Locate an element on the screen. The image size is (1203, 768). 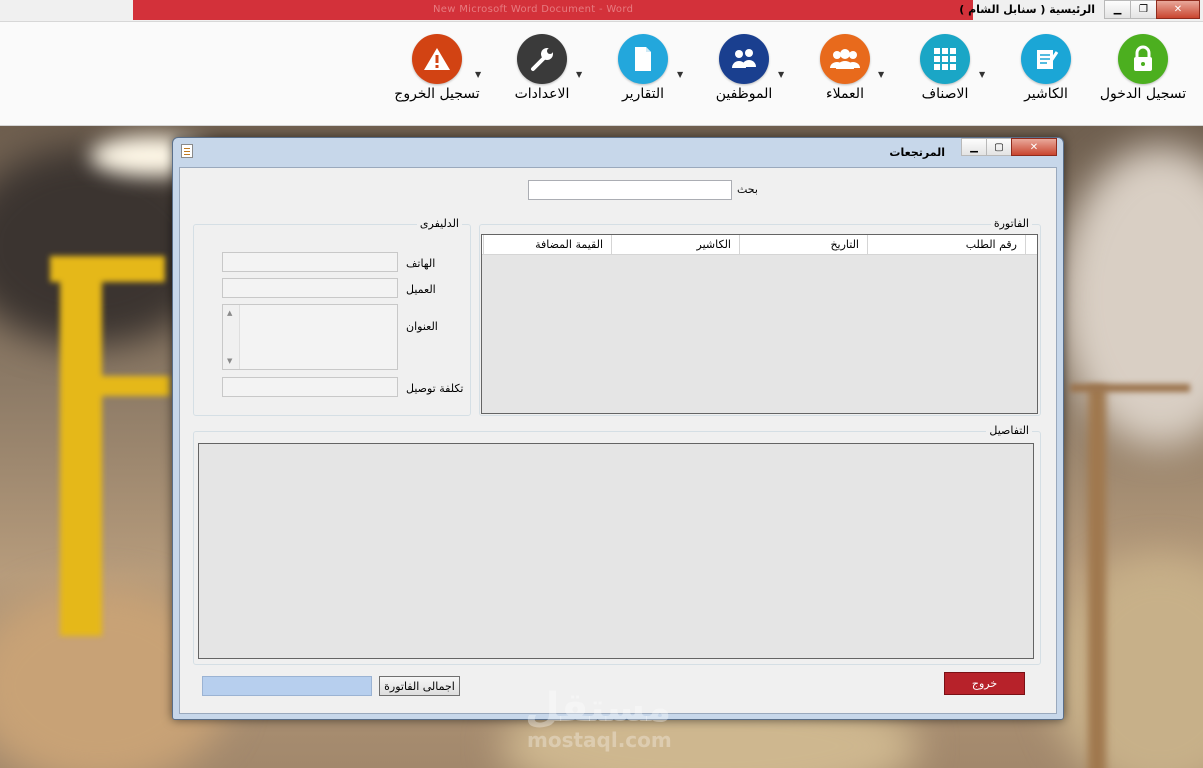
restore-button: ❐ is located at coordinates (1143, 9).